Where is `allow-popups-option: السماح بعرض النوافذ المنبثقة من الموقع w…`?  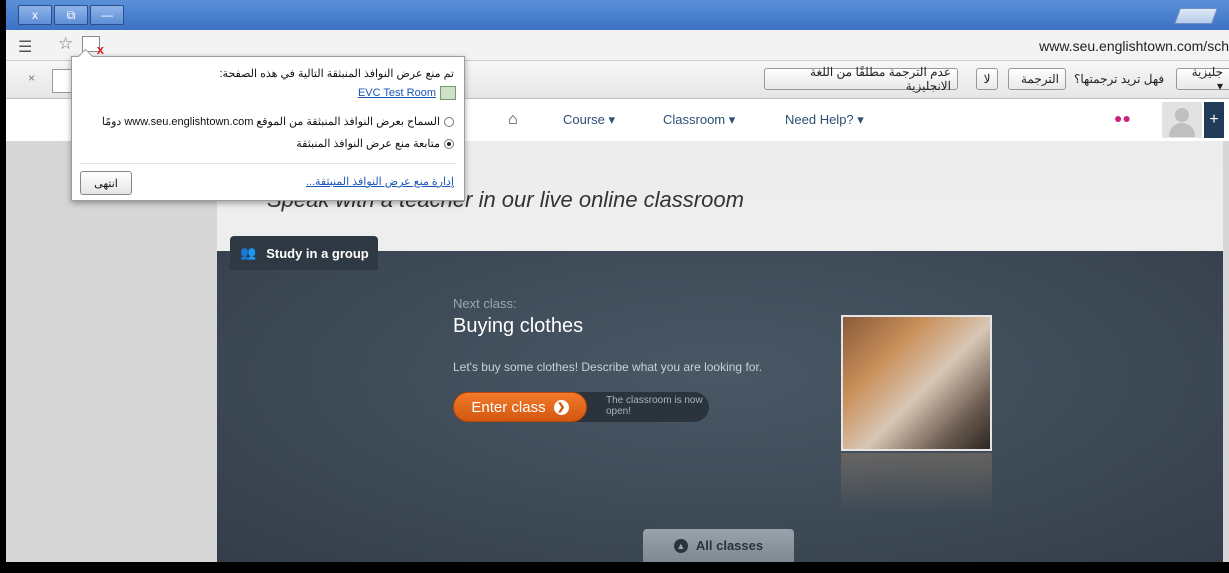 allow-popups-option: السماح بعرض النوافذ المنبثقة من الموقع w… is located at coordinates (278, 121).